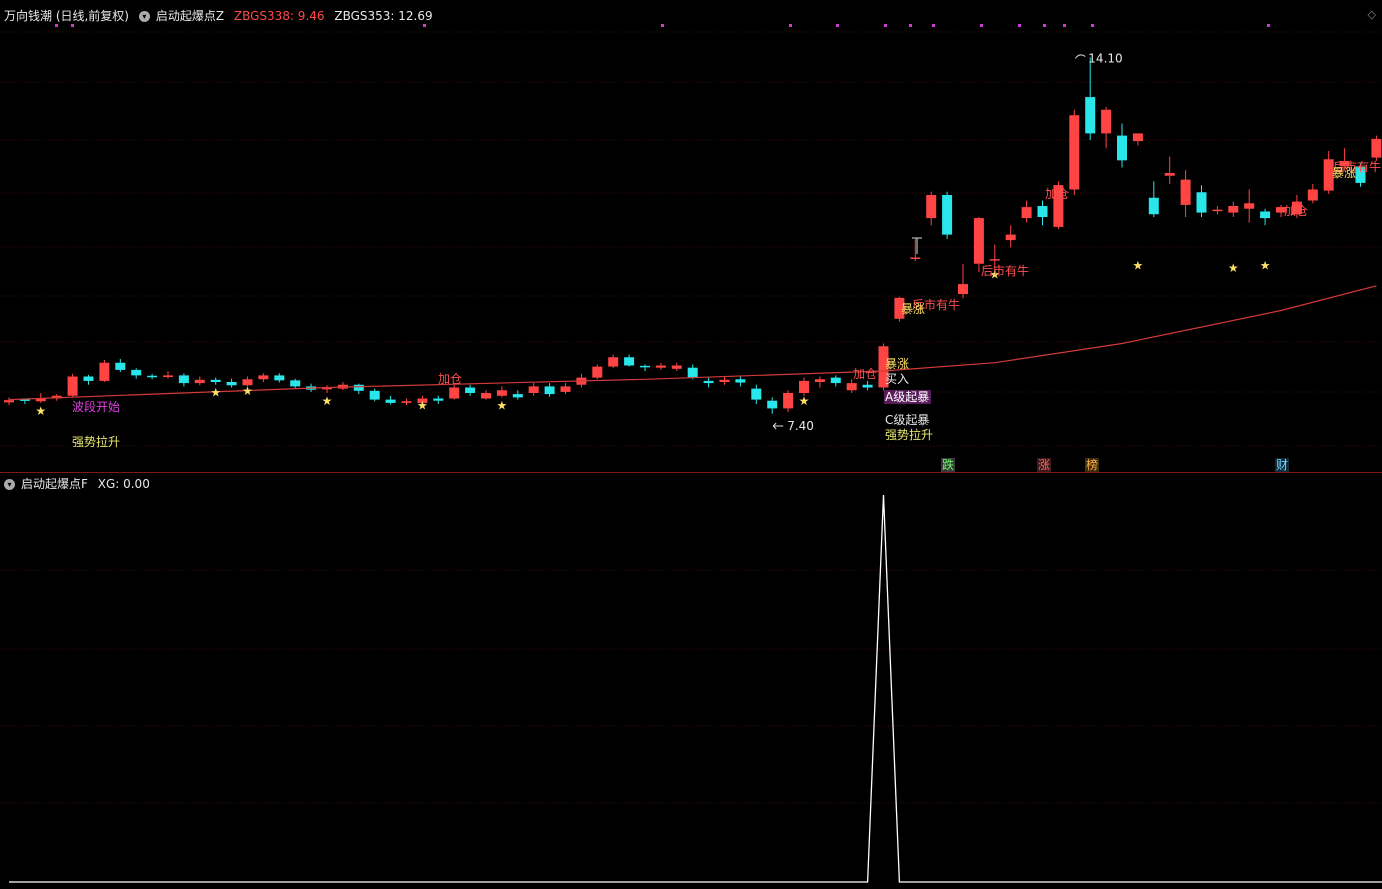 This screenshot has width=1382, height=889. What do you see at coordinates (913, 308) in the screenshot?
I see `annotation-surge: 暴涨` at bounding box center [913, 308].